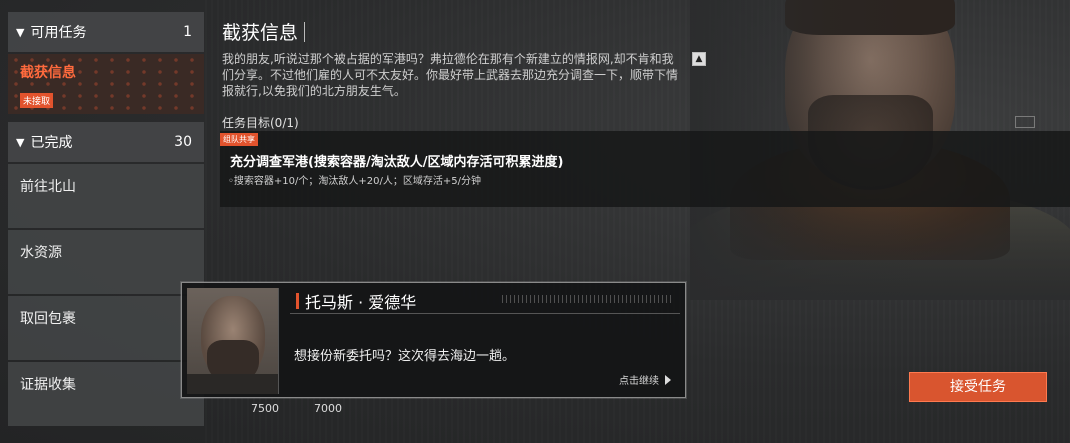 Image resolution: width=1070 pixels, height=443 pixels. What do you see at coordinates (1025, 122) in the screenshot?
I see `corner-icon` at bounding box center [1025, 122].